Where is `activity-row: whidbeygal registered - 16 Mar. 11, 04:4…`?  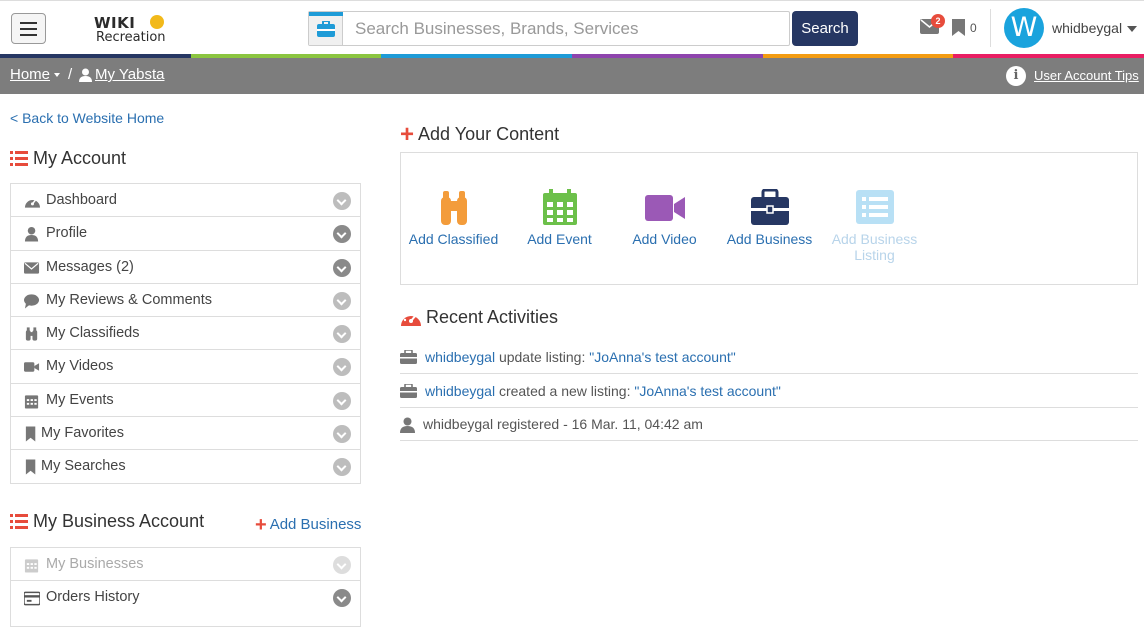 activity-row: whidbeygal registered - 16 Mar. 11, 04:4… is located at coordinates (769, 424).